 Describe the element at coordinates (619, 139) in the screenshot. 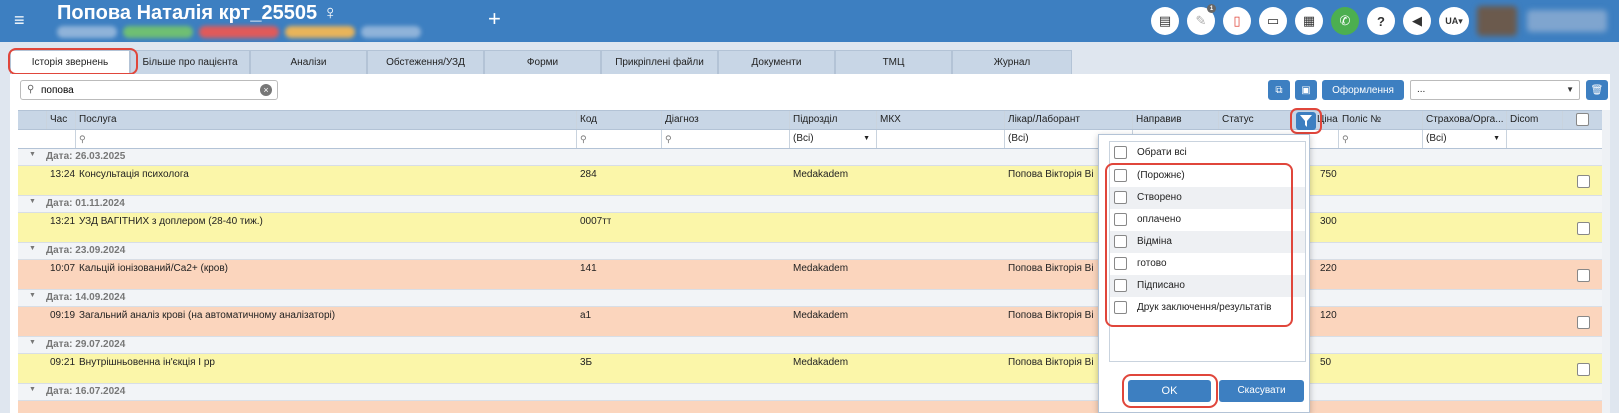

I see `filter-code: ⚲` at that location.